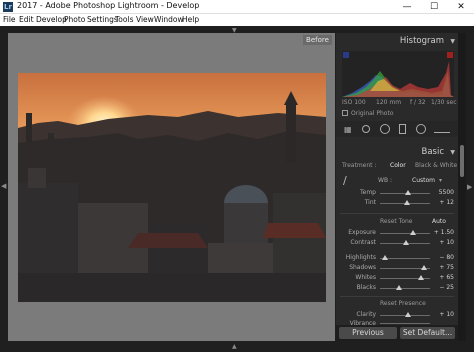 This screenshot has width=474, height=352. Describe the element at coordinates (443, 242) in the screenshot. I see `contrast-value: + 10` at that location.